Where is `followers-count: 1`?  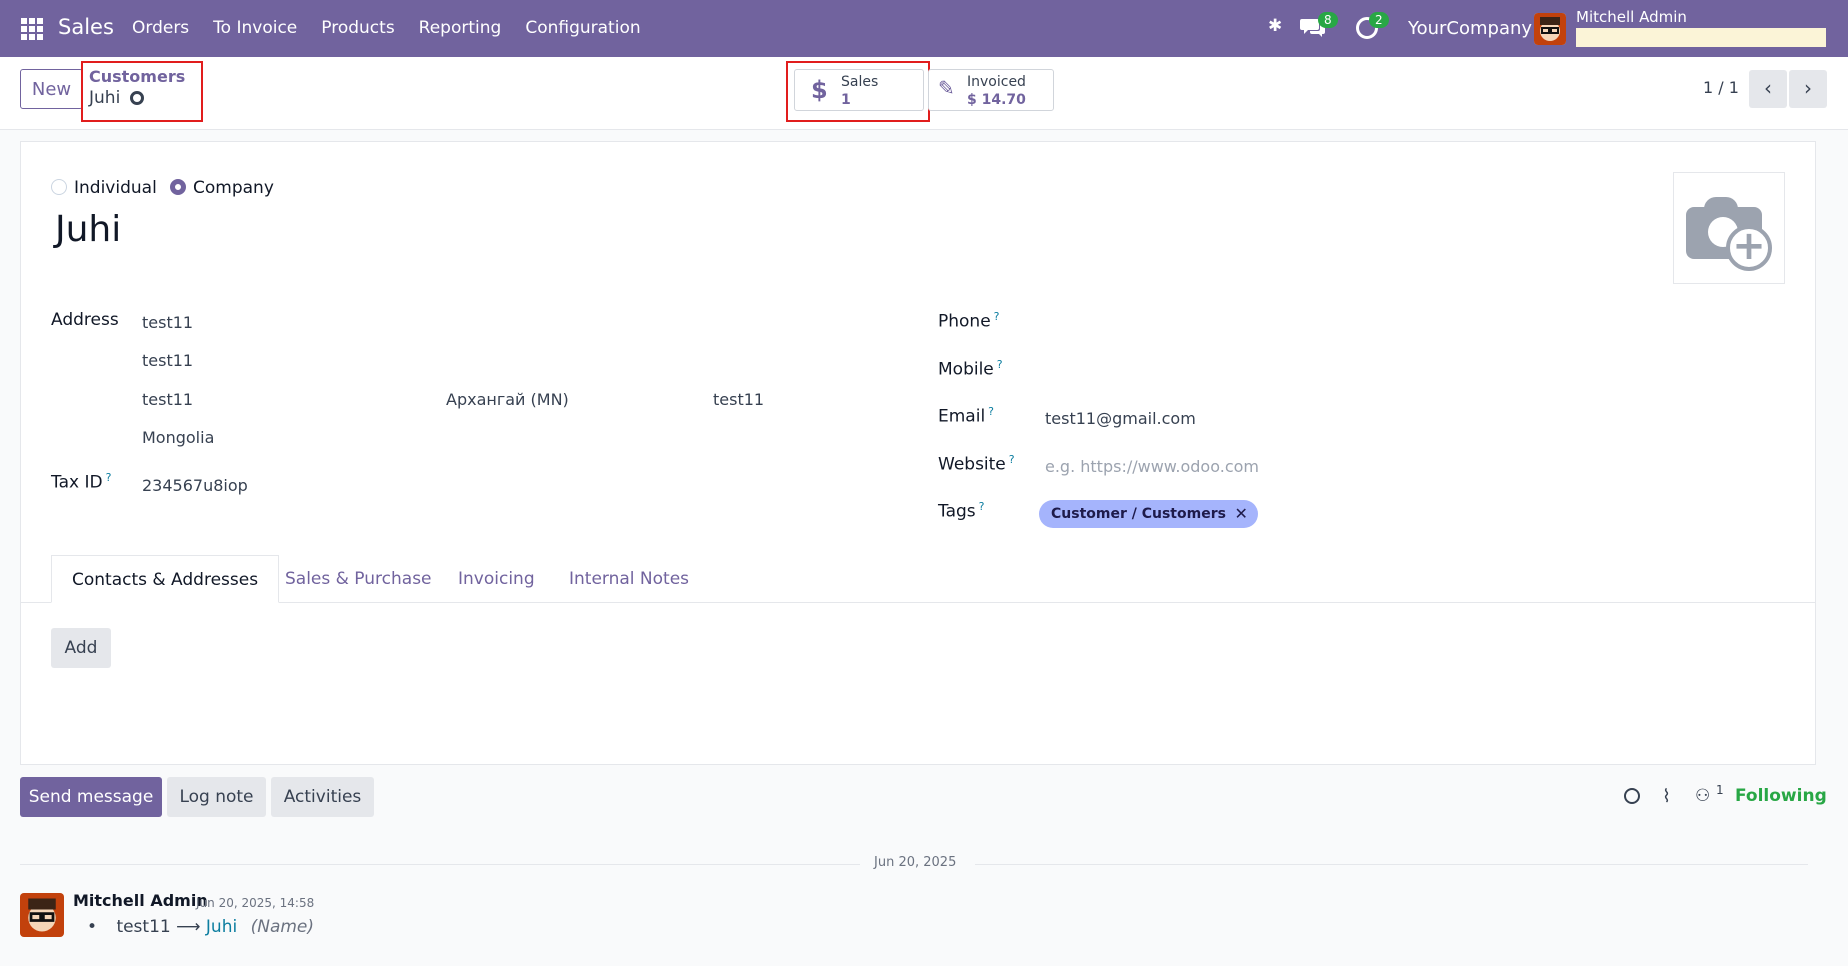
followers-count: 1 is located at coordinates (1720, 790).